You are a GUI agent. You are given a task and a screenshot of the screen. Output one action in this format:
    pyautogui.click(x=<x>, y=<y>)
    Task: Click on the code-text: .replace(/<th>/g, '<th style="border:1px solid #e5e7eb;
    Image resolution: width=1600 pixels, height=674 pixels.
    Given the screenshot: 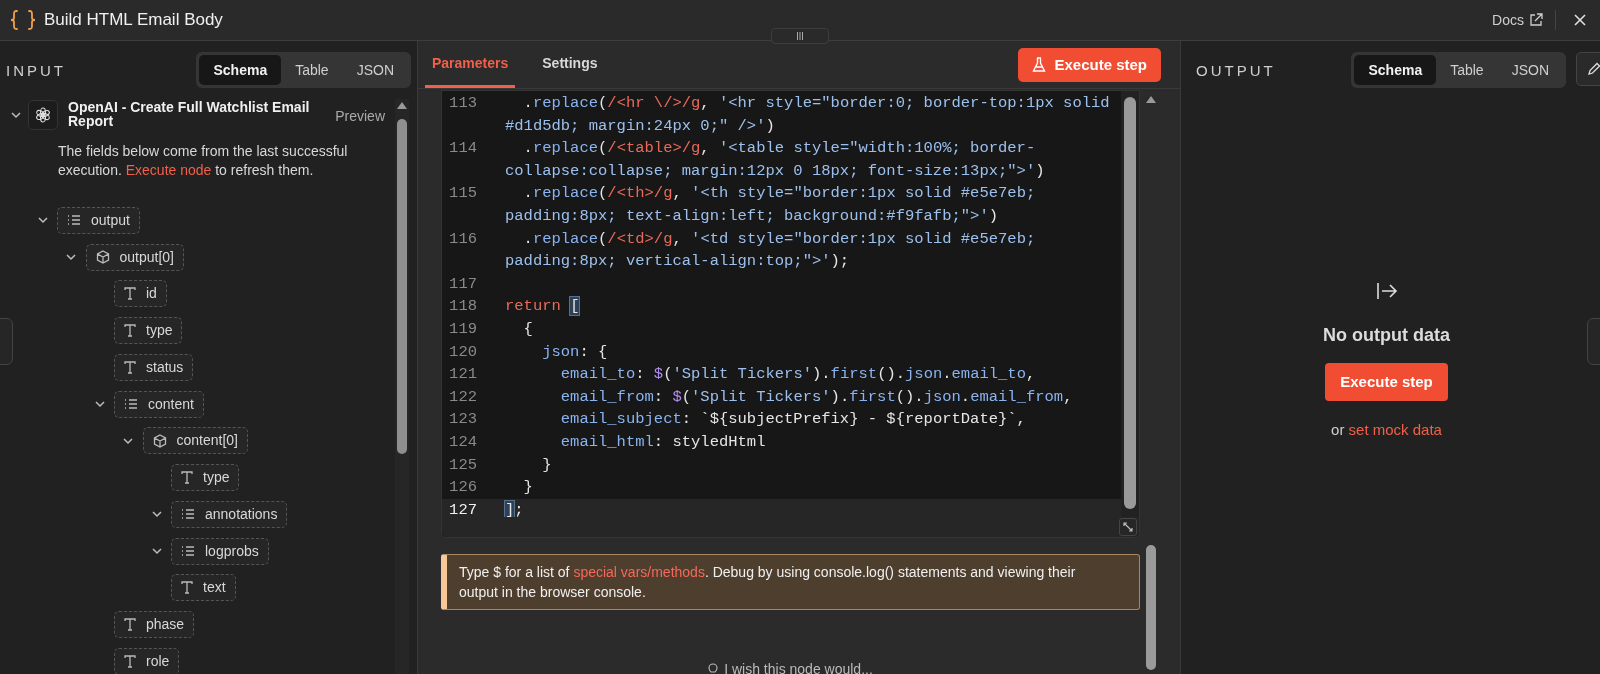 What is the action you would take?
    pyautogui.click(x=779, y=194)
    